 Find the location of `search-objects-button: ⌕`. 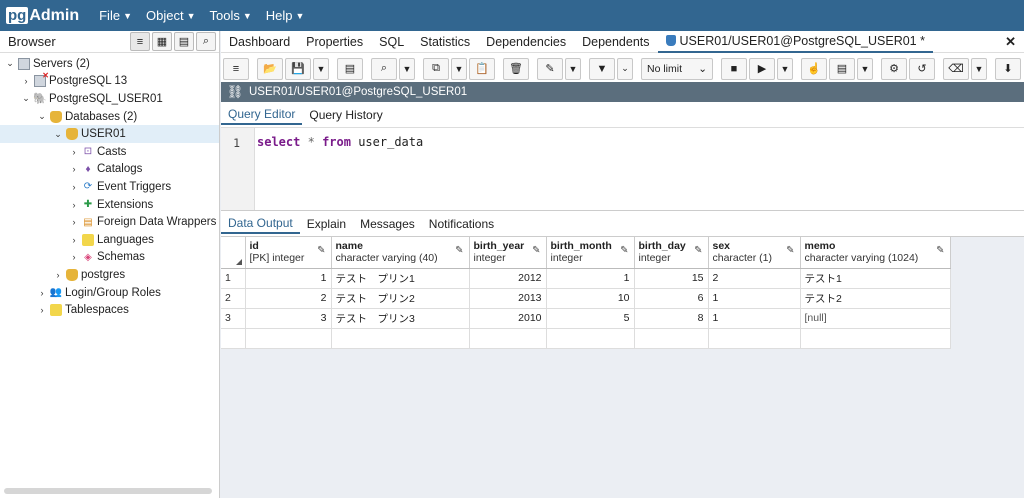

search-objects-button: ⌕ is located at coordinates (206, 41).